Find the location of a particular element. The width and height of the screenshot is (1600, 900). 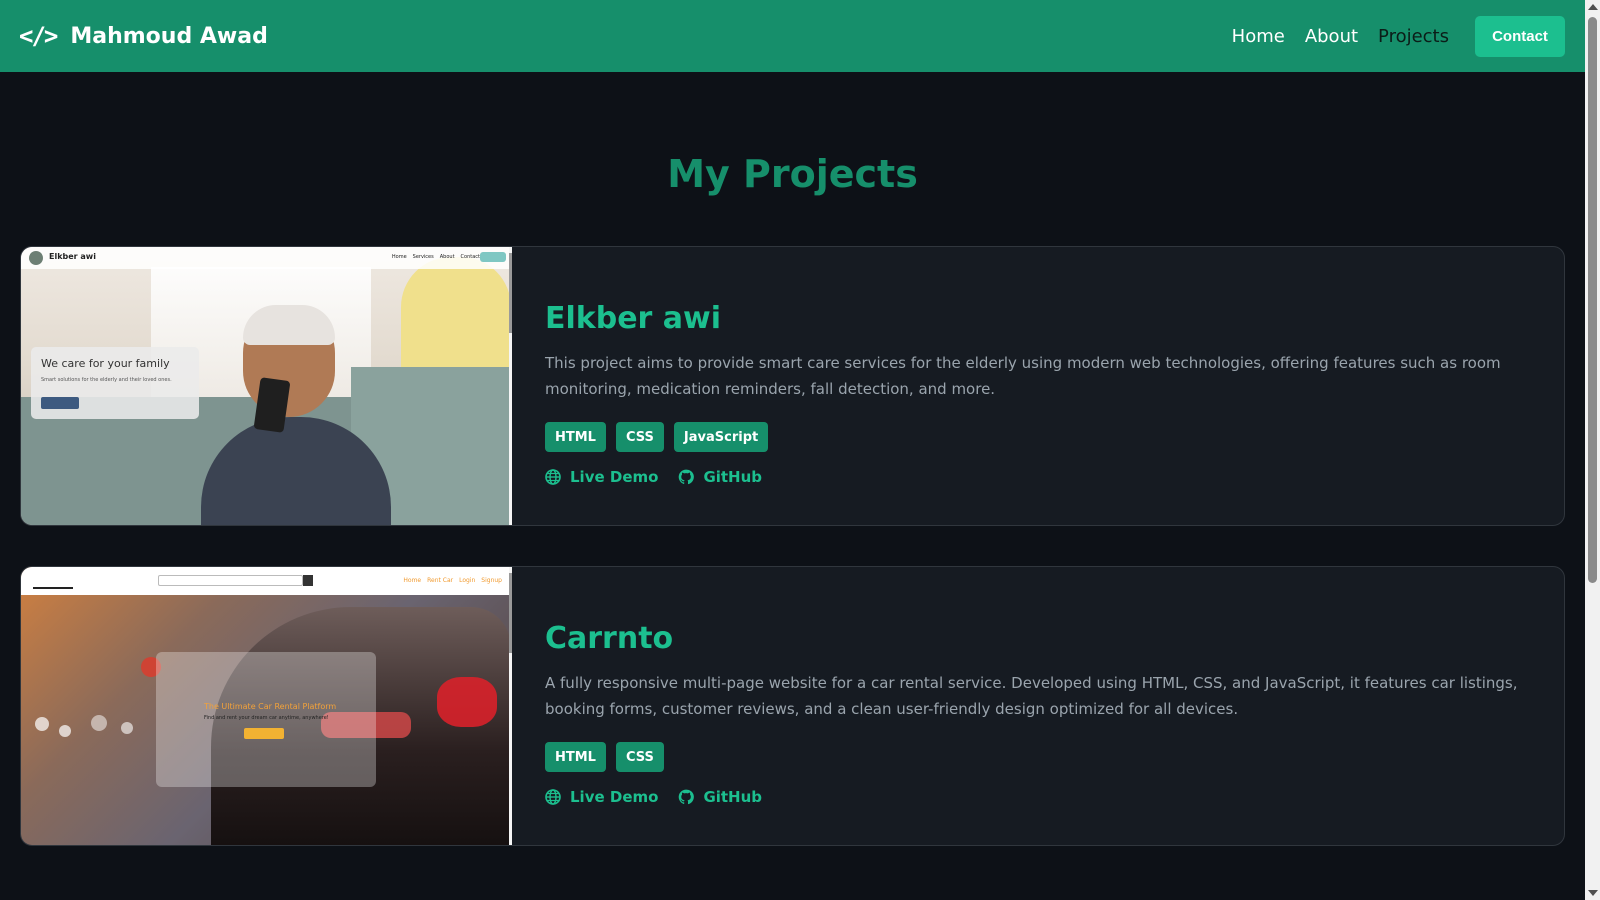

tech-tags: HTML CSS JavaScript is located at coordinates (1039, 437).